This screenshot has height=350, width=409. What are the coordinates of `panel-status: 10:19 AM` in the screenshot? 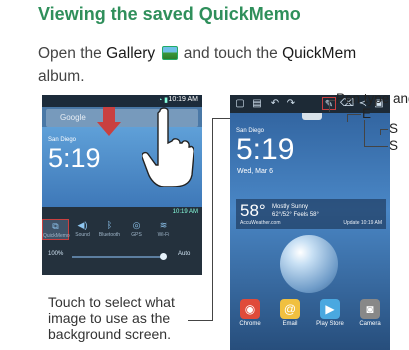 It's located at (185, 212).